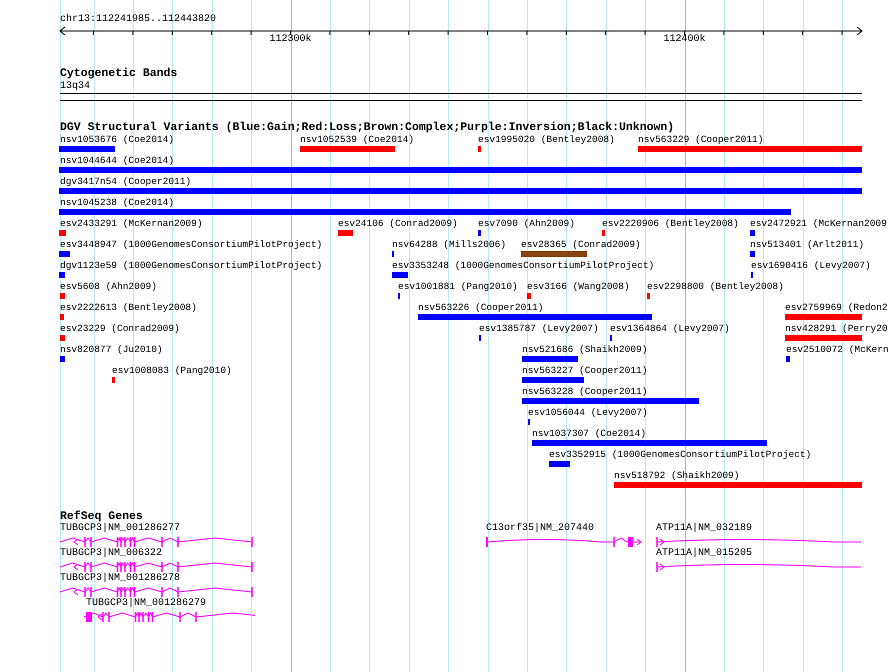 The width and height of the screenshot is (890, 672). I want to click on variant-label: dgv3417n54 (Cooper2011), so click(126, 182).